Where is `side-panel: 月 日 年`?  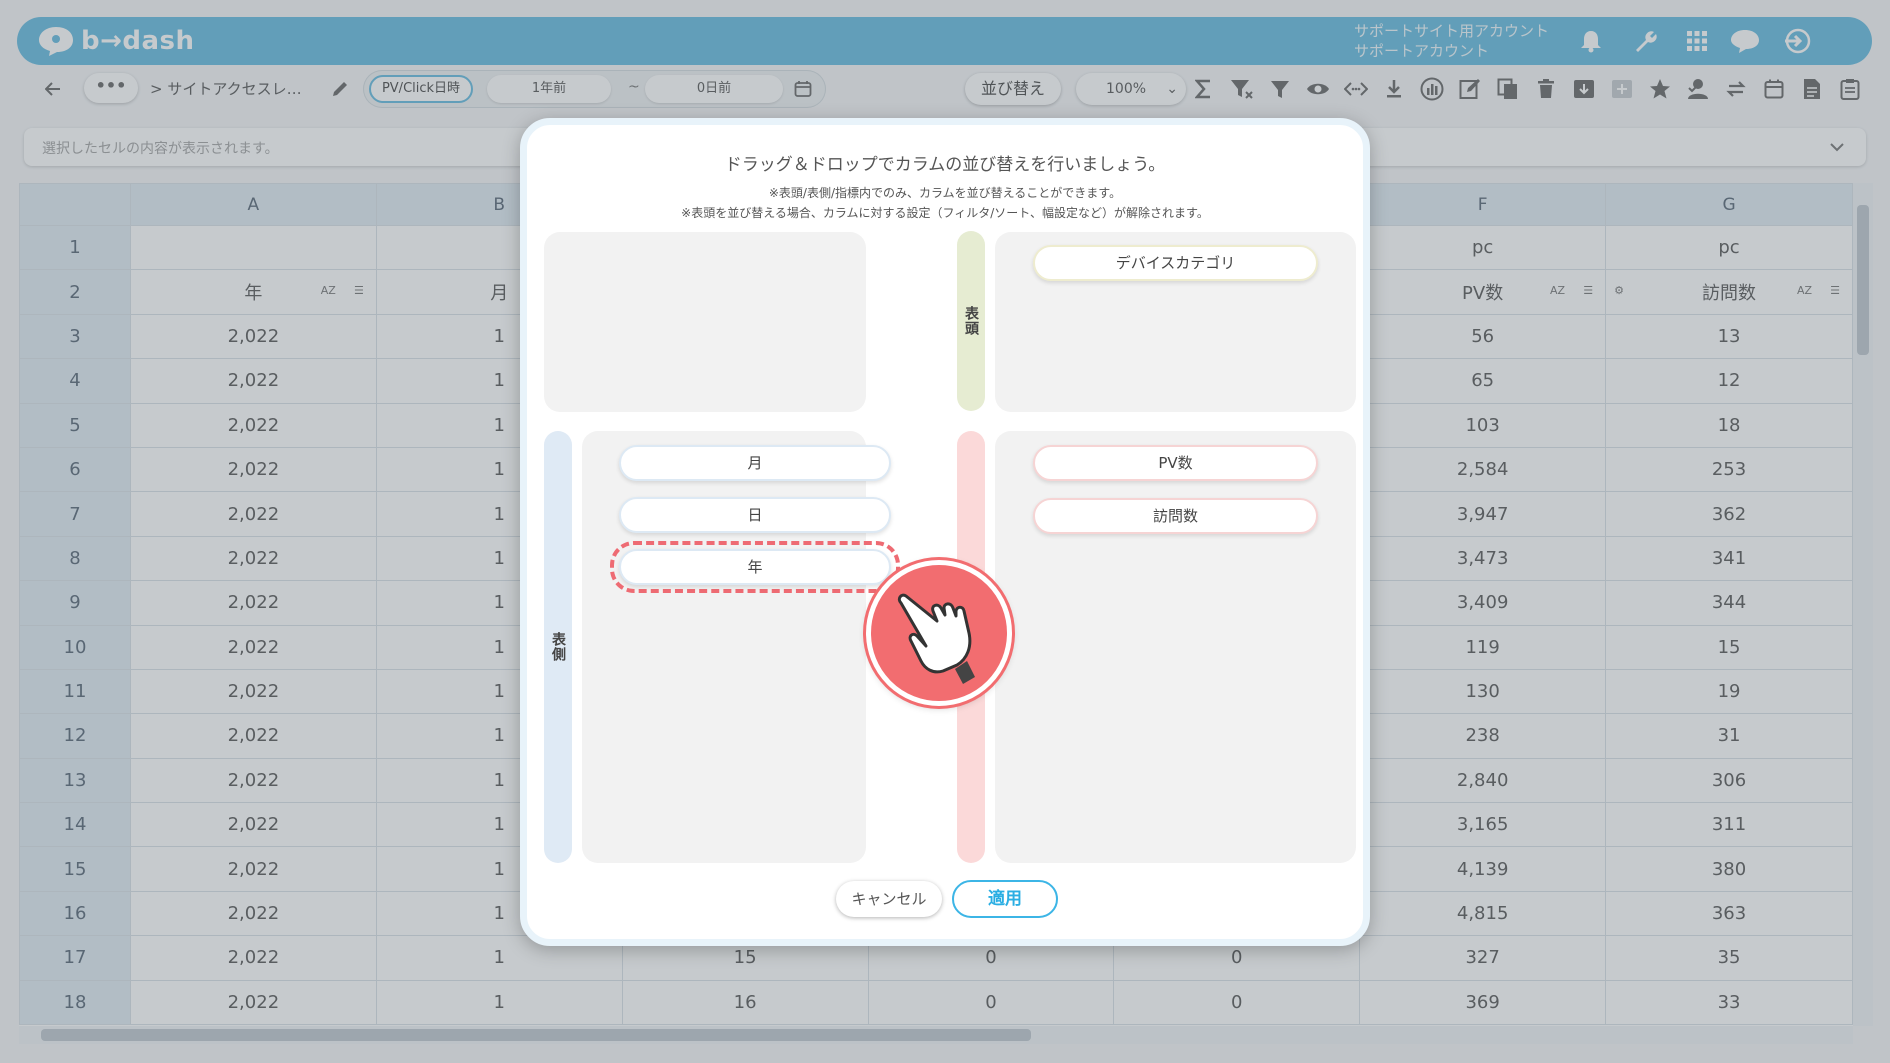 side-panel: 月 日 年 is located at coordinates (741, 647).